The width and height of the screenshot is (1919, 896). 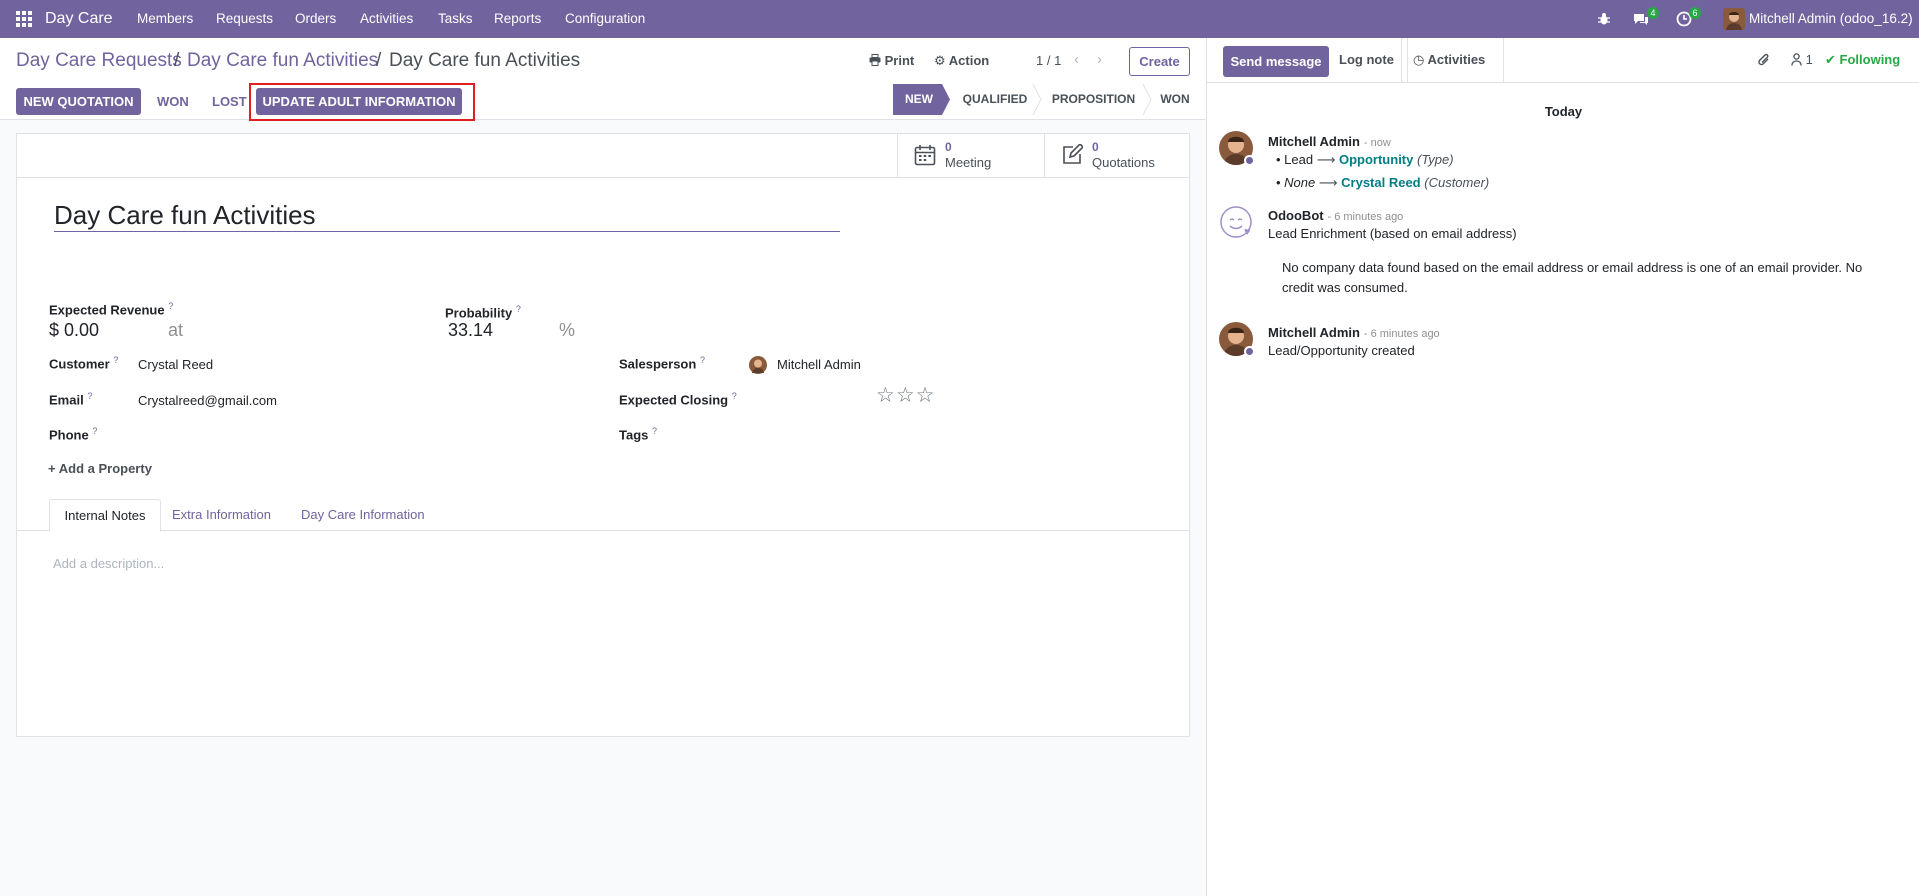 What do you see at coordinates (1809, 59) in the screenshot?
I see `followers-count: 1` at bounding box center [1809, 59].